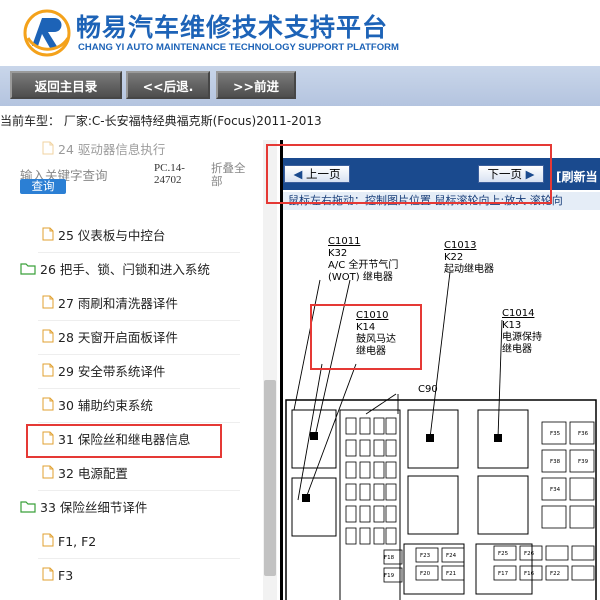  I want to click on arrow-right-icon: ▶, so click(530, 174).